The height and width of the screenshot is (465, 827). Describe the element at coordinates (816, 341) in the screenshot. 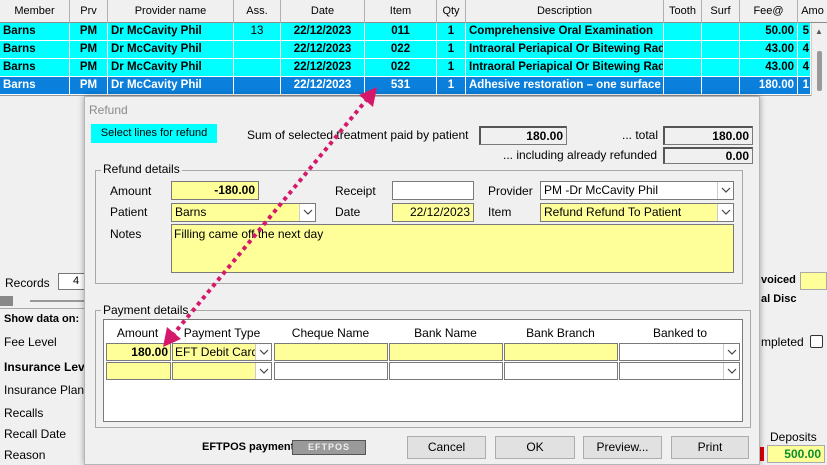

I see `completed-checkbox` at that location.